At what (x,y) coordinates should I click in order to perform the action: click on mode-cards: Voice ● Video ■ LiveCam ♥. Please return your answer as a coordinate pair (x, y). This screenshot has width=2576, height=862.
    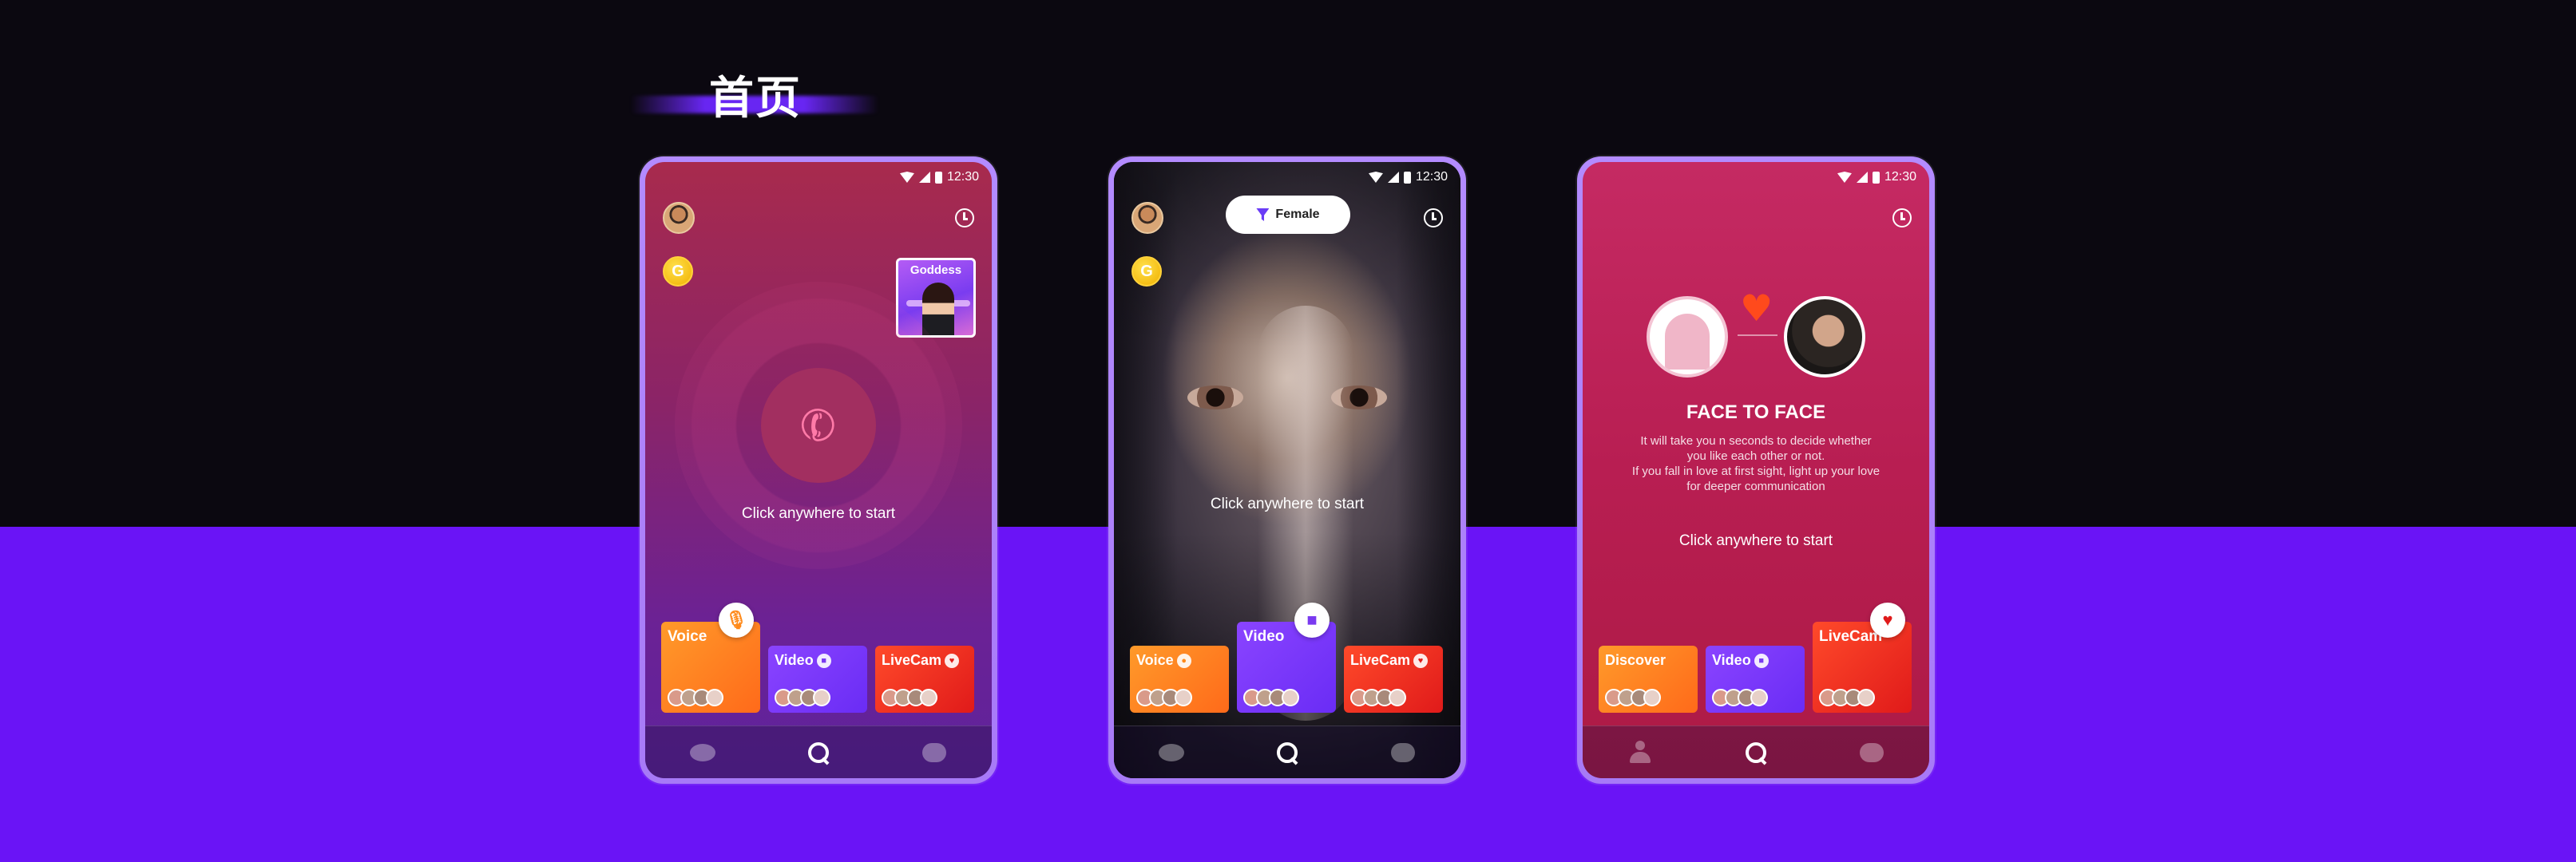
    Looking at the image, I should click on (1287, 657).